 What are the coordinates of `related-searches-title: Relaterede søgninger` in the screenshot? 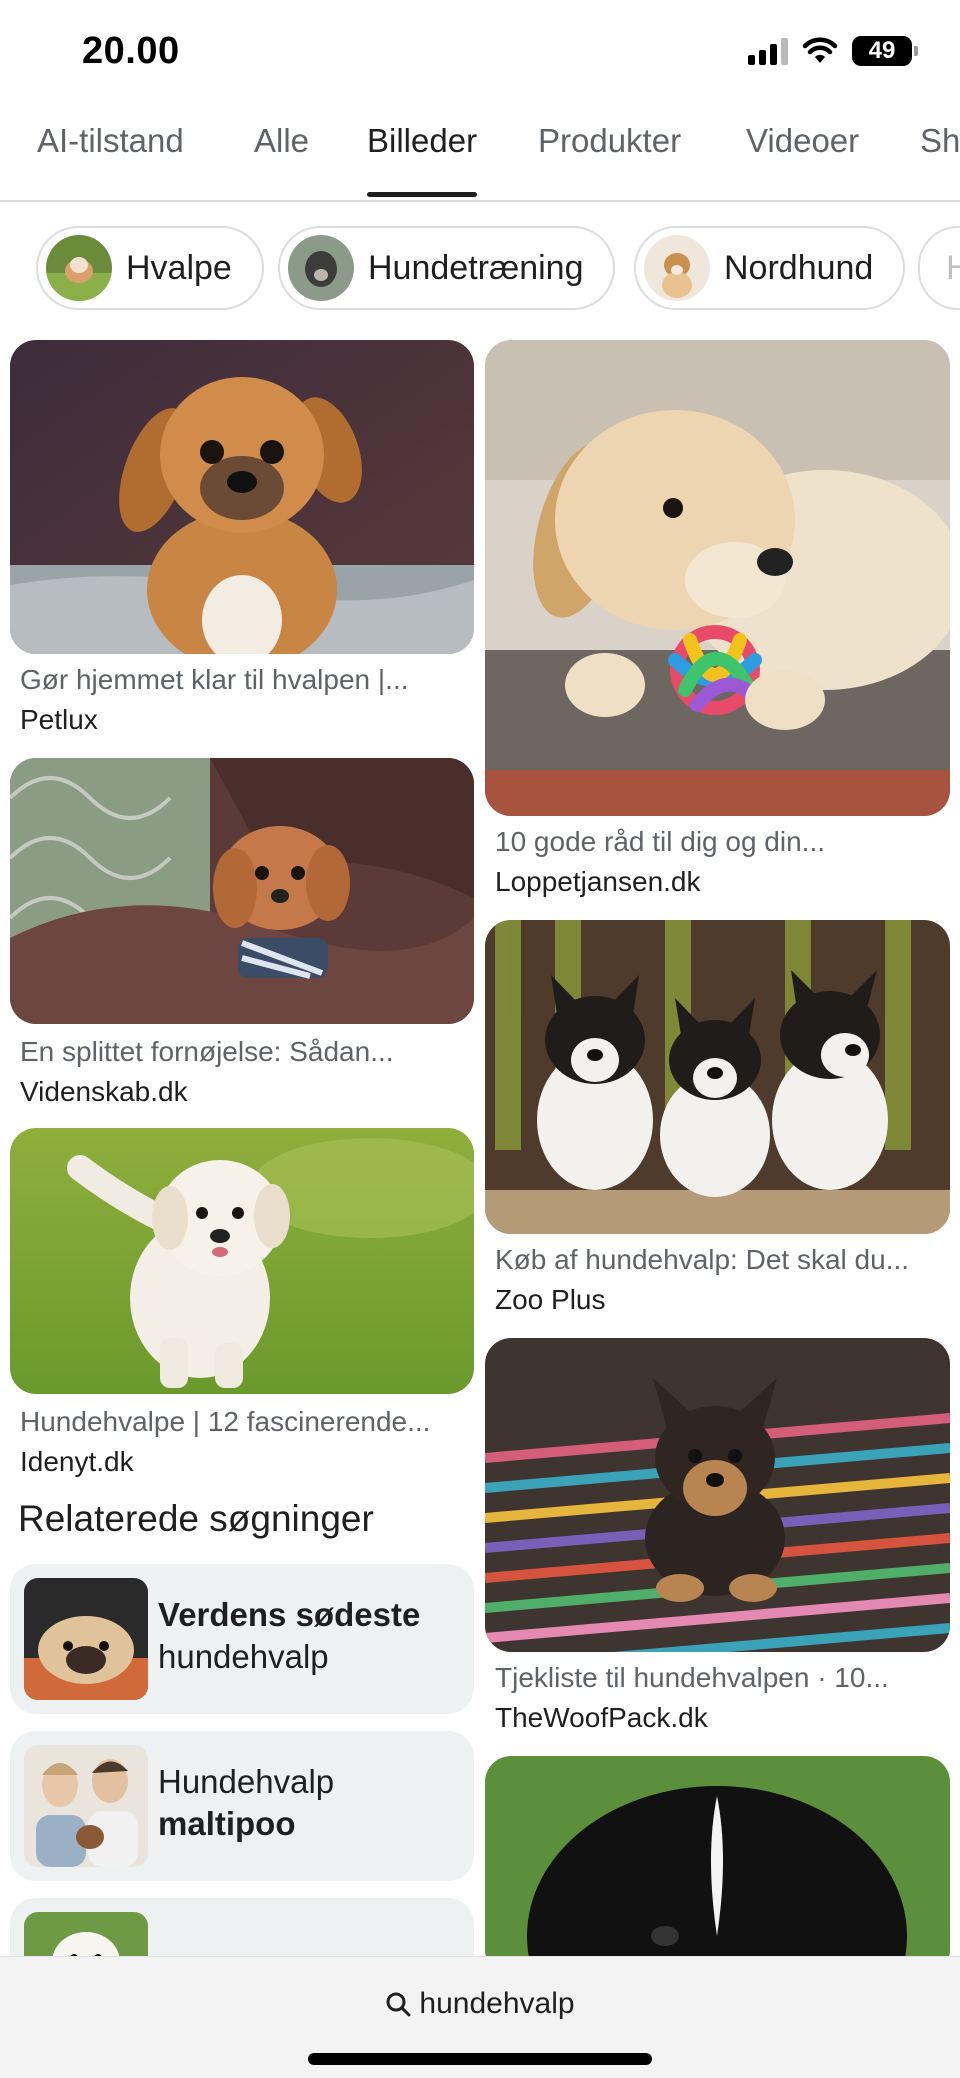 It's located at (196, 1518).